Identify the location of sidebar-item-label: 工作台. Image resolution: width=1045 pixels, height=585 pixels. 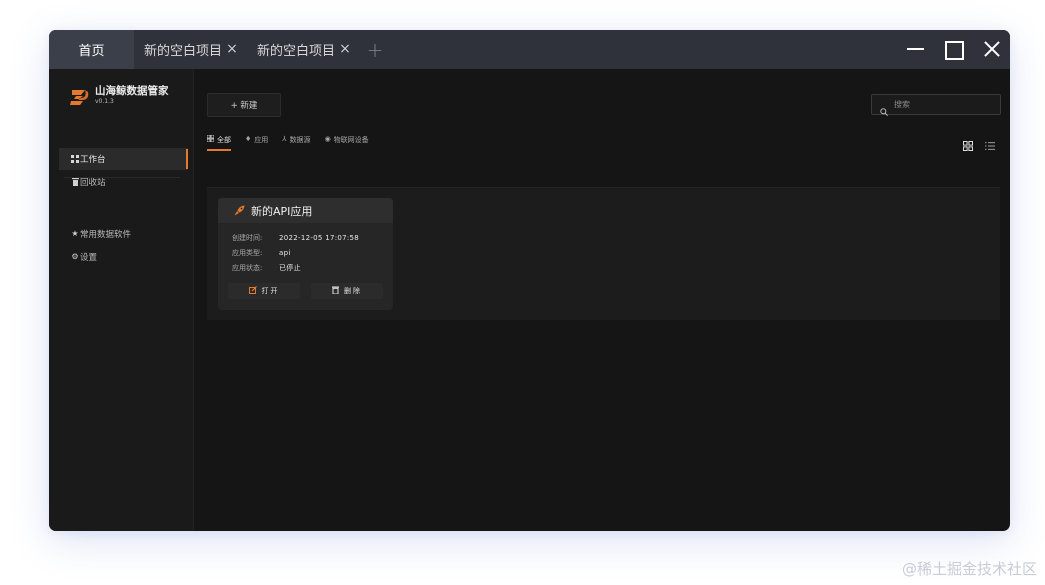
(93, 160).